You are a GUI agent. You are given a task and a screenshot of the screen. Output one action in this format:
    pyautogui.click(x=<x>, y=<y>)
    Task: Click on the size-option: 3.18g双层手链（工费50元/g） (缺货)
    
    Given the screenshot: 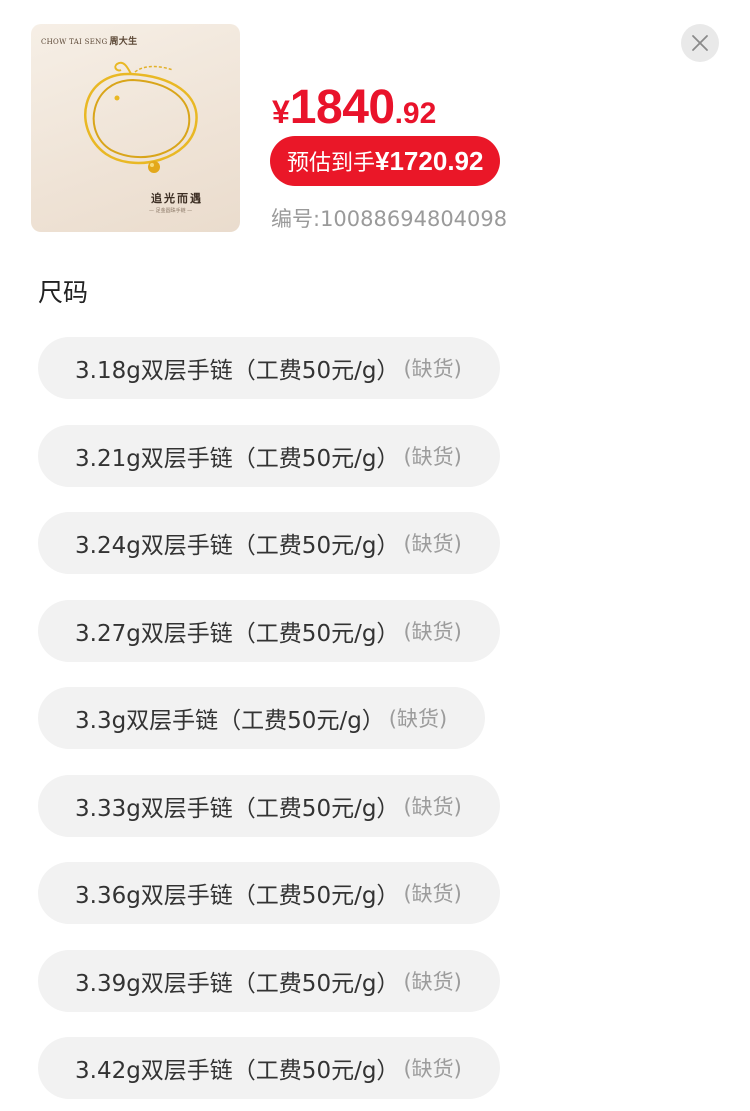 What is the action you would take?
    pyautogui.click(x=269, y=368)
    